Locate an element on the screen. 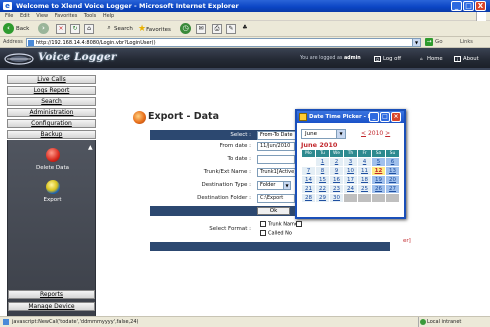 Image resolution: width=490 pixels, height=327 pixels. year-prev-link: < is located at coordinates (363, 133).